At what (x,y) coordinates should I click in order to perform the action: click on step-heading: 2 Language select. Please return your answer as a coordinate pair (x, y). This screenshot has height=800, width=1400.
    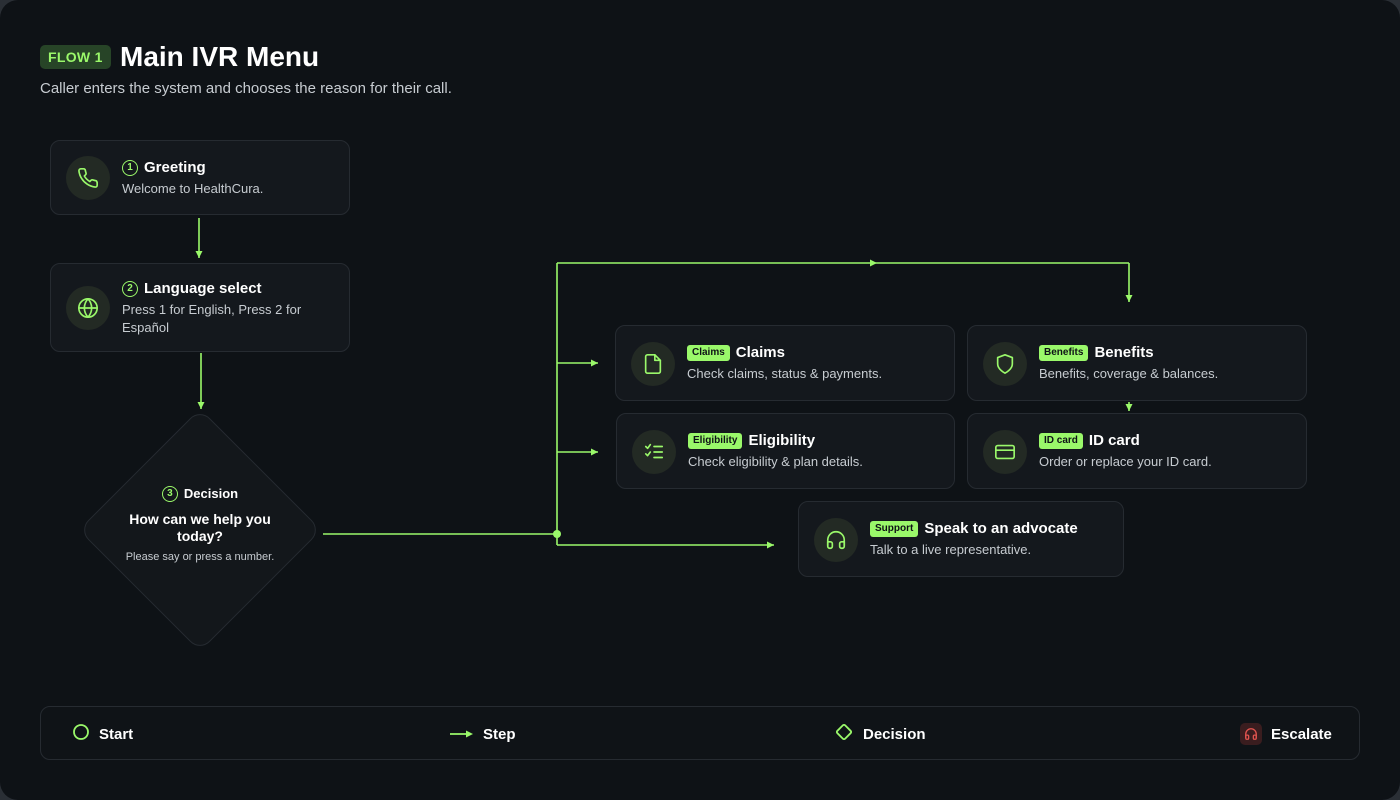
    Looking at the image, I should click on (192, 289).